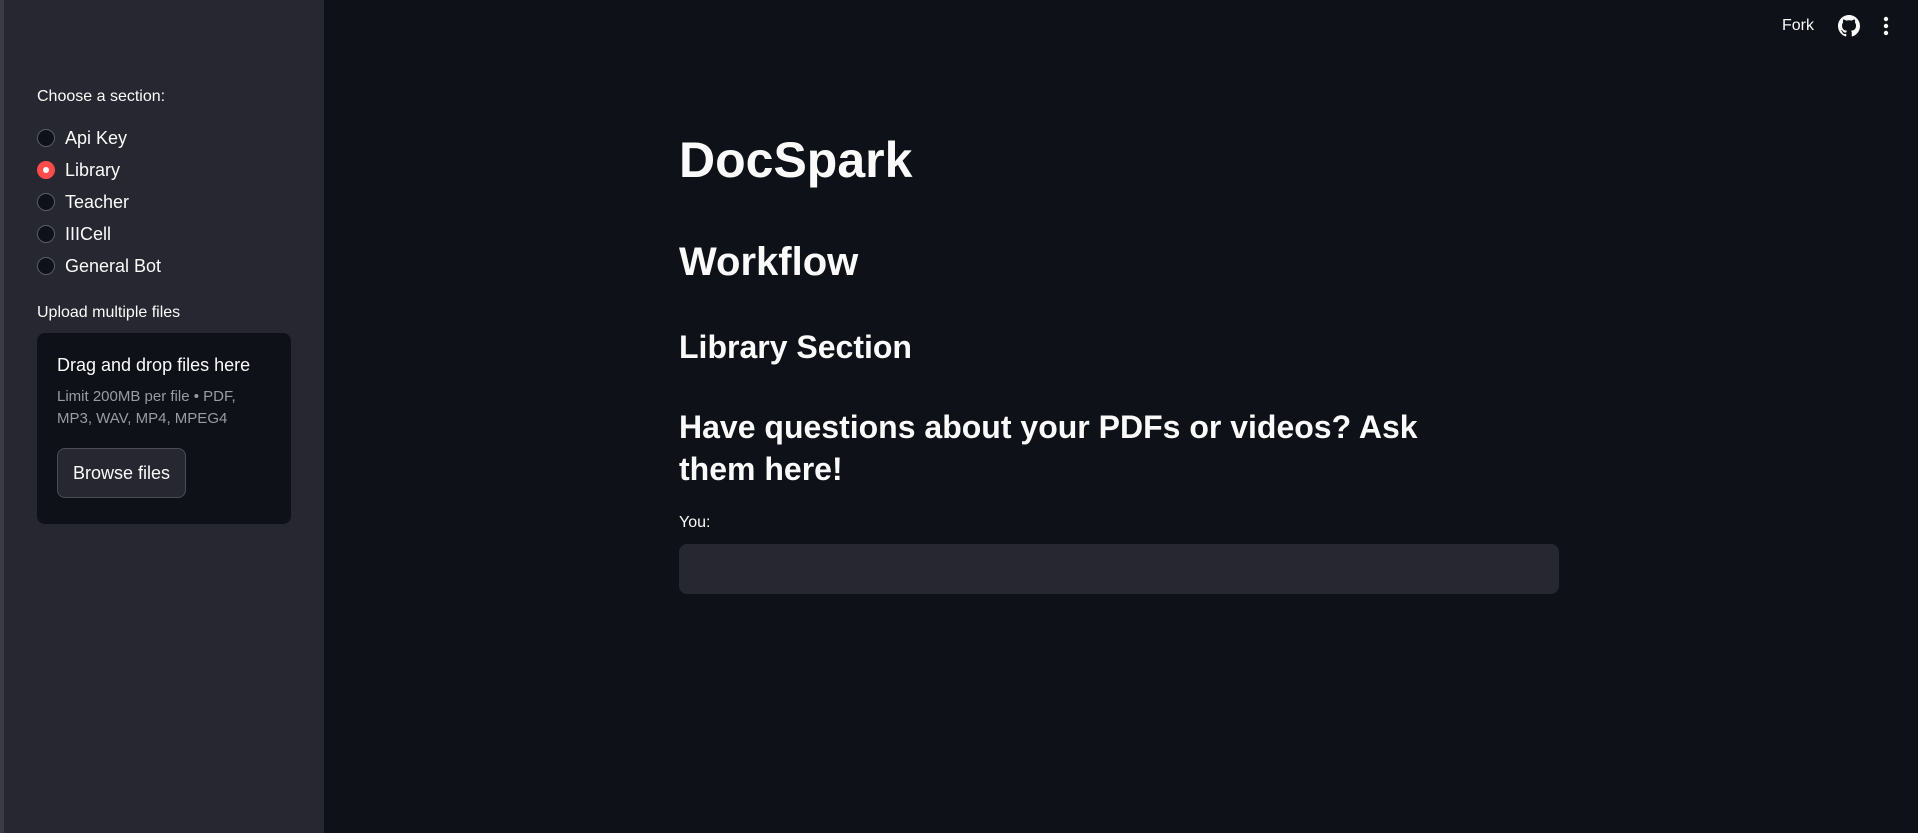 The image size is (1918, 833). I want to click on radio-option-general-bot: General Bot, so click(99, 266).